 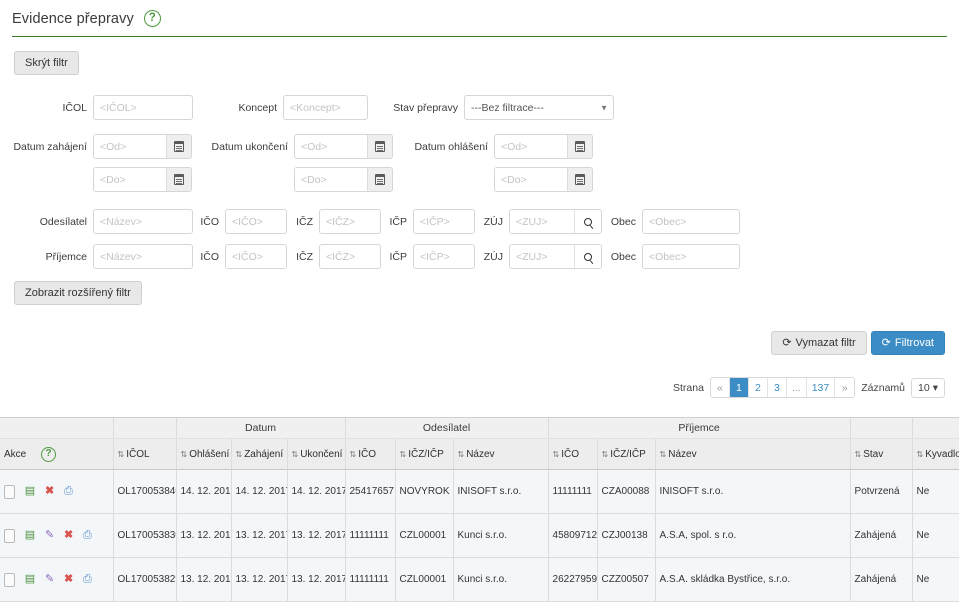 I want to click on col-stav: ⇅ Stav, so click(x=881, y=454).